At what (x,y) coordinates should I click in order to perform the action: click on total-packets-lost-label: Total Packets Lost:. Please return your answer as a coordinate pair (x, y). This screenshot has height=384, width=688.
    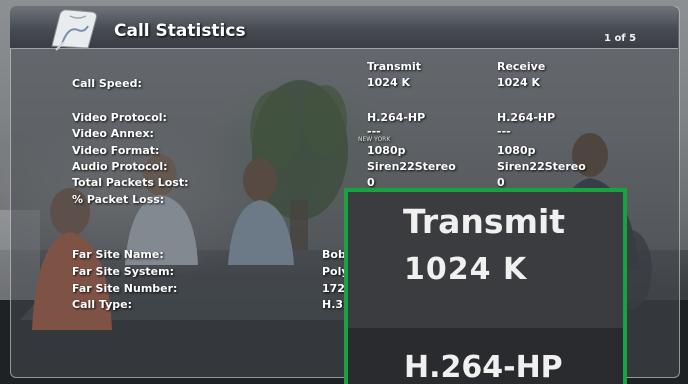
    Looking at the image, I should click on (130, 182).